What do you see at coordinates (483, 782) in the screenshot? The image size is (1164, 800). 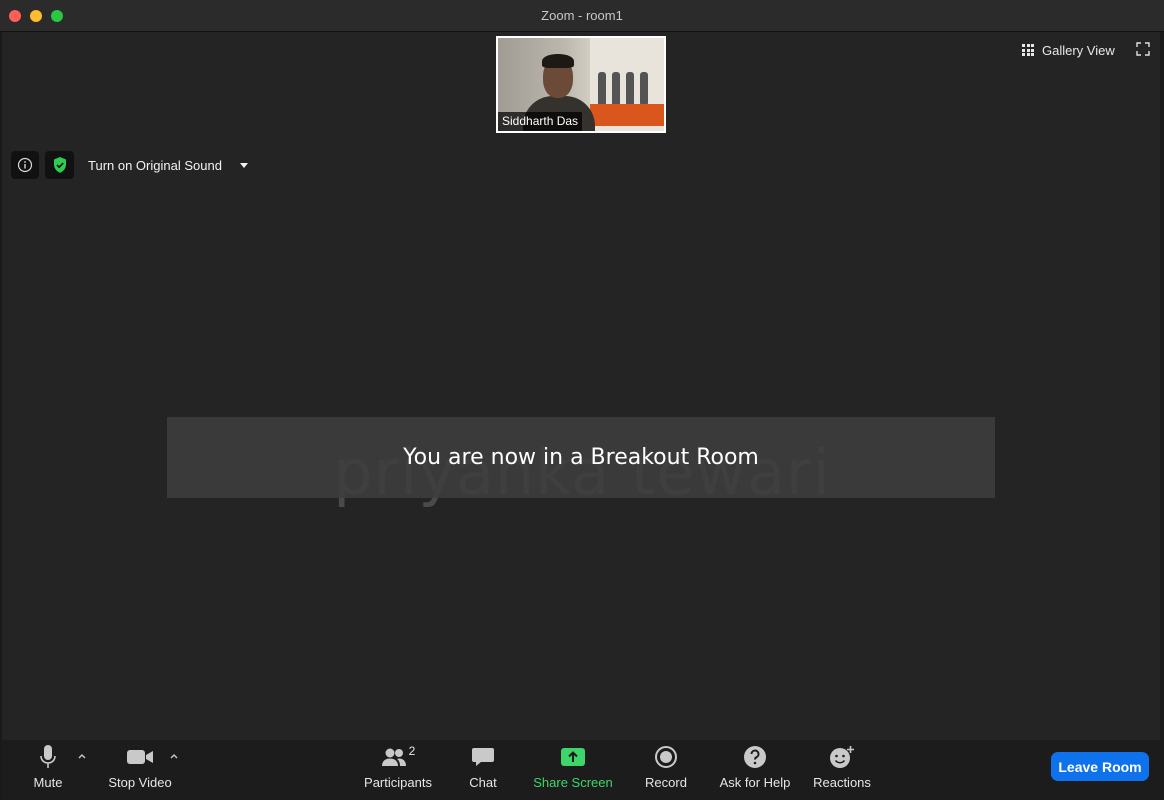 I see `chat-label: Chat` at bounding box center [483, 782].